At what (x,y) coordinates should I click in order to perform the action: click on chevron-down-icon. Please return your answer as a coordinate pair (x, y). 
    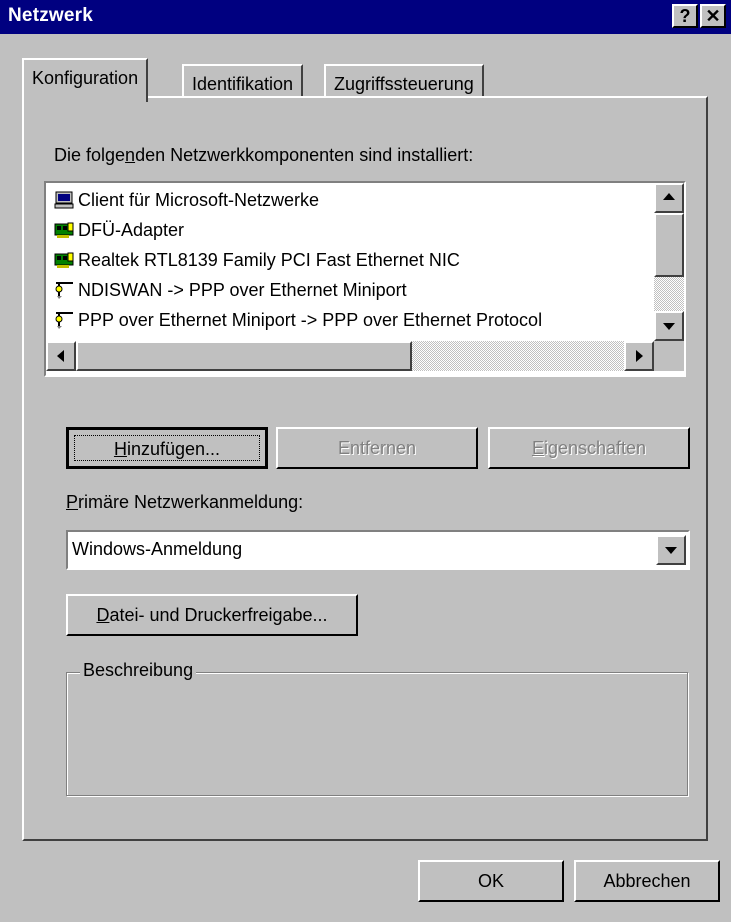
    Looking at the image, I should click on (671, 550).